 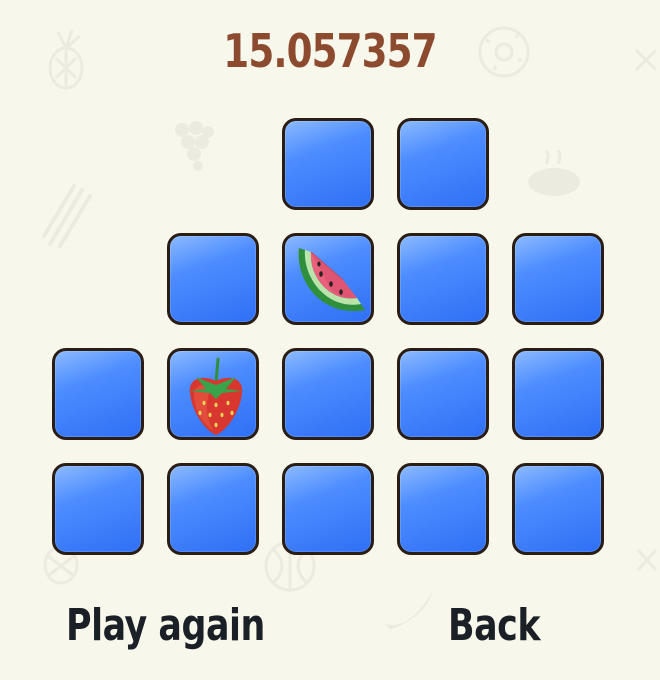 I want to click on watermelon-icon, so click(x=331, y=280).